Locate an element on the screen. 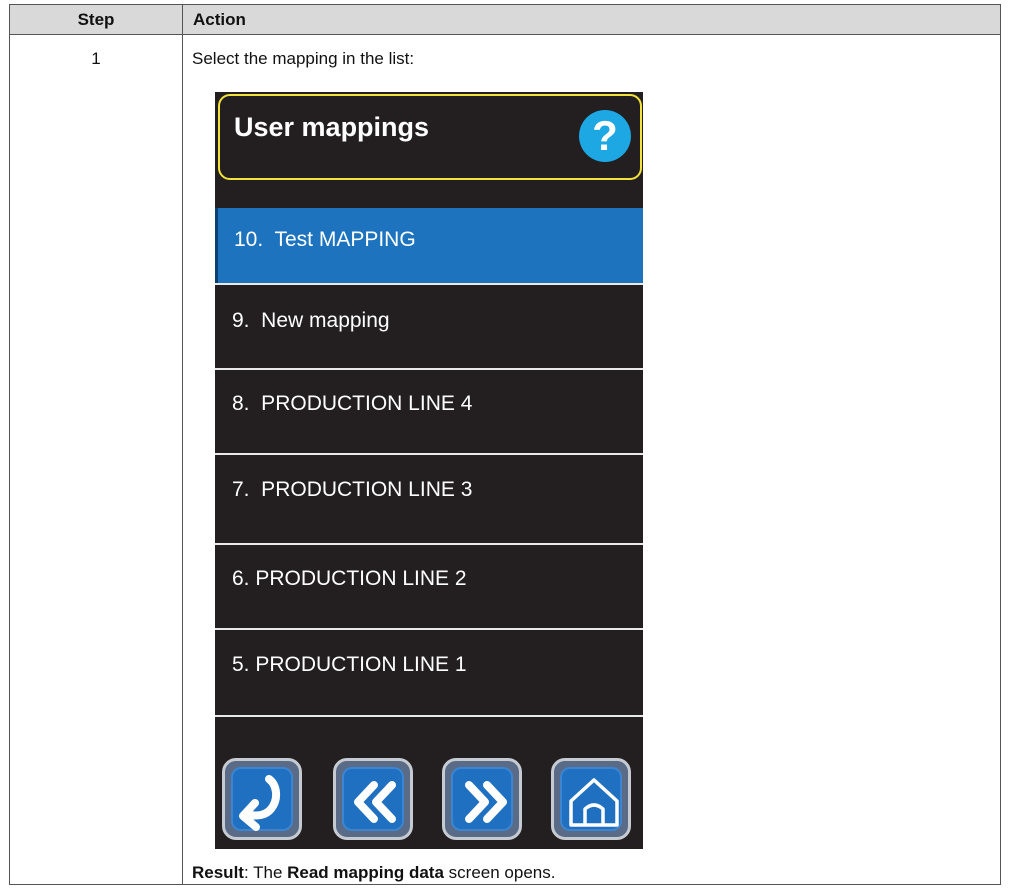  screen-title: User mappings is located at coordinates (332, 127).